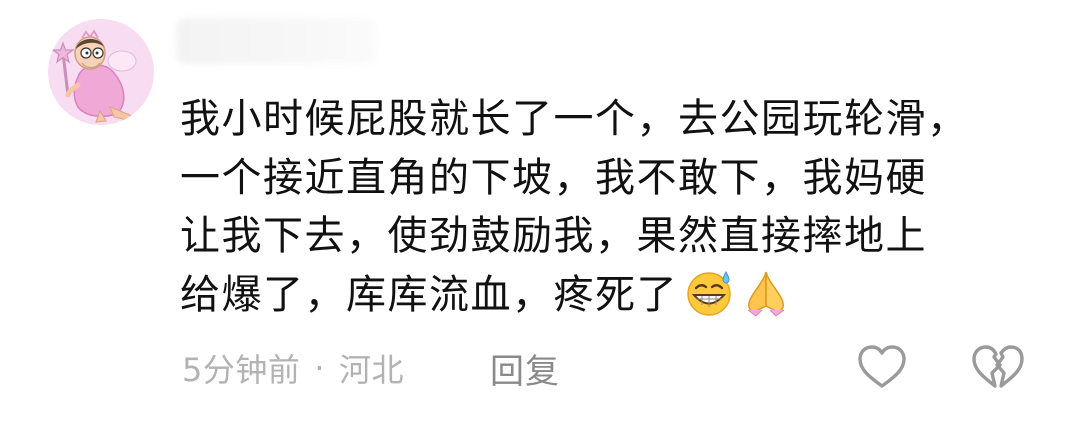  I want to click on comment-line: 让我下去，使劲鼓励我，果然直接摔地上, so click(553, 236).